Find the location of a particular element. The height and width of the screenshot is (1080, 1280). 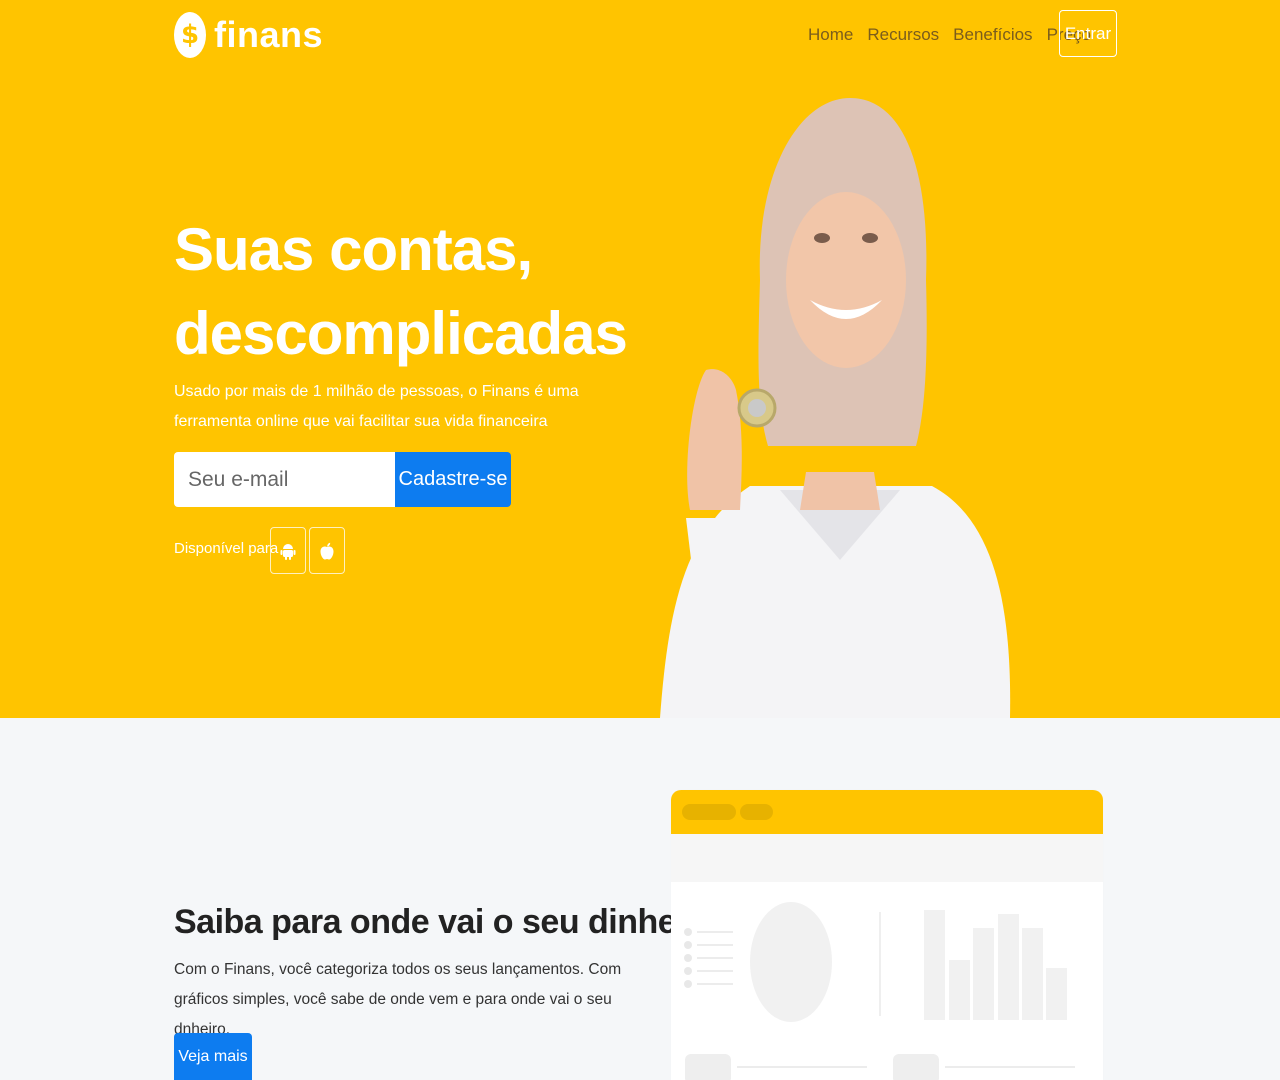

mockup-pie-chart is located at coordinates (791, 962).